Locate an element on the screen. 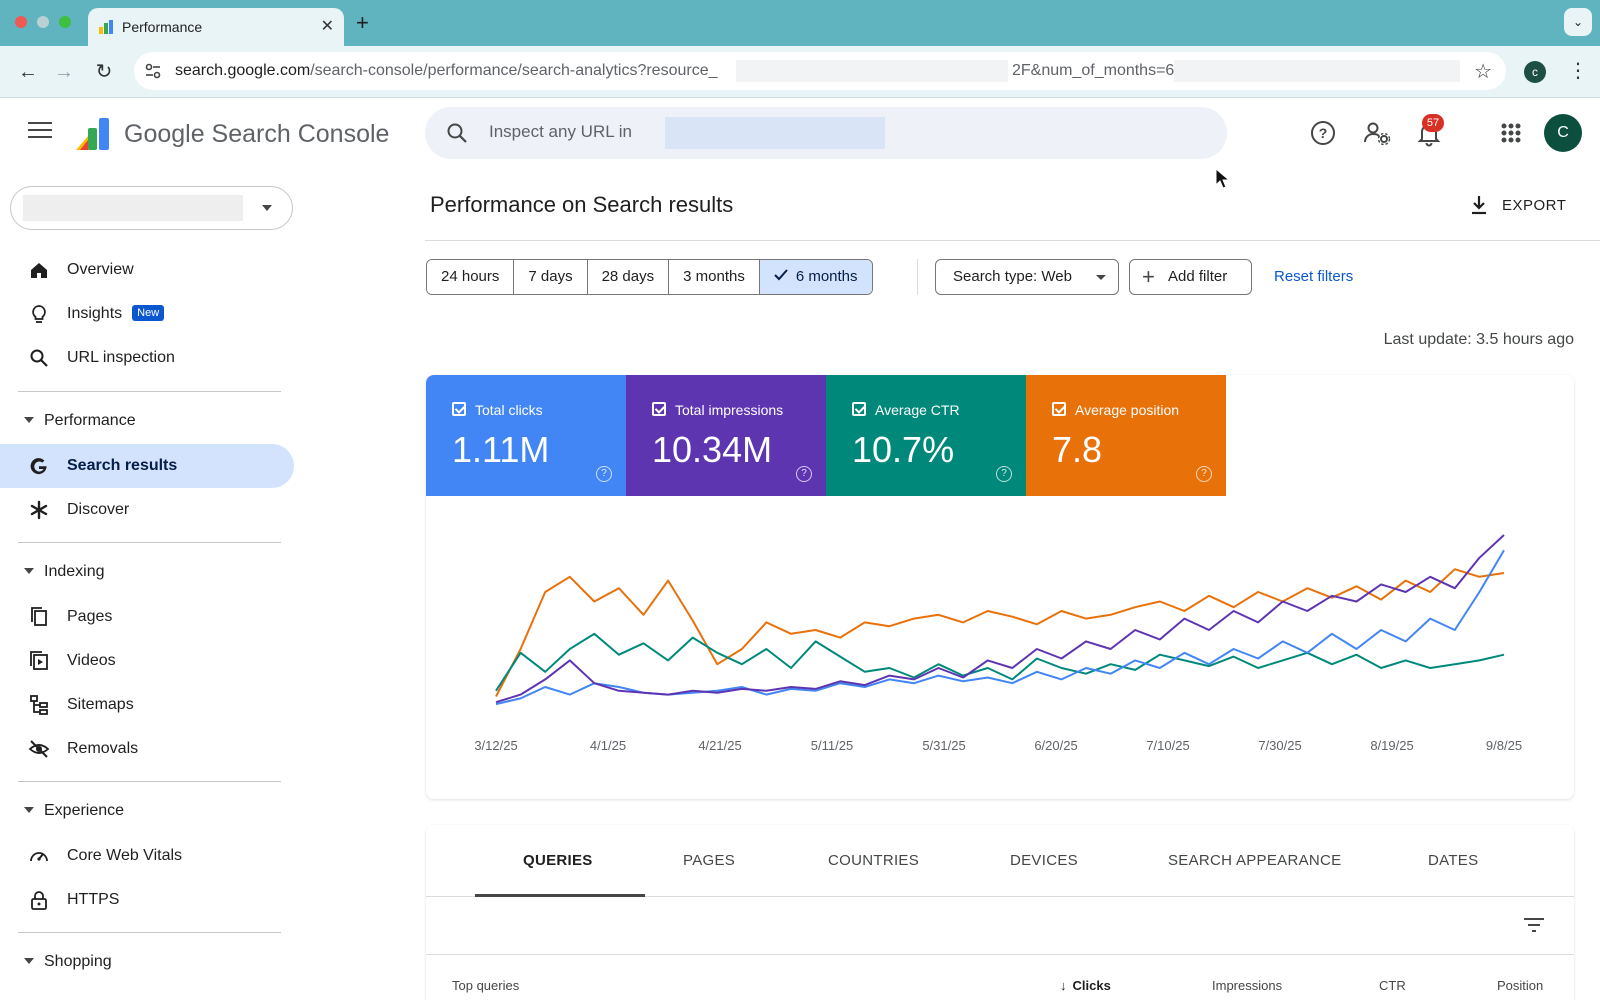 This screenshot has width=1600, height=1000. section-label: Shopping is located at coordinates (78, 961).